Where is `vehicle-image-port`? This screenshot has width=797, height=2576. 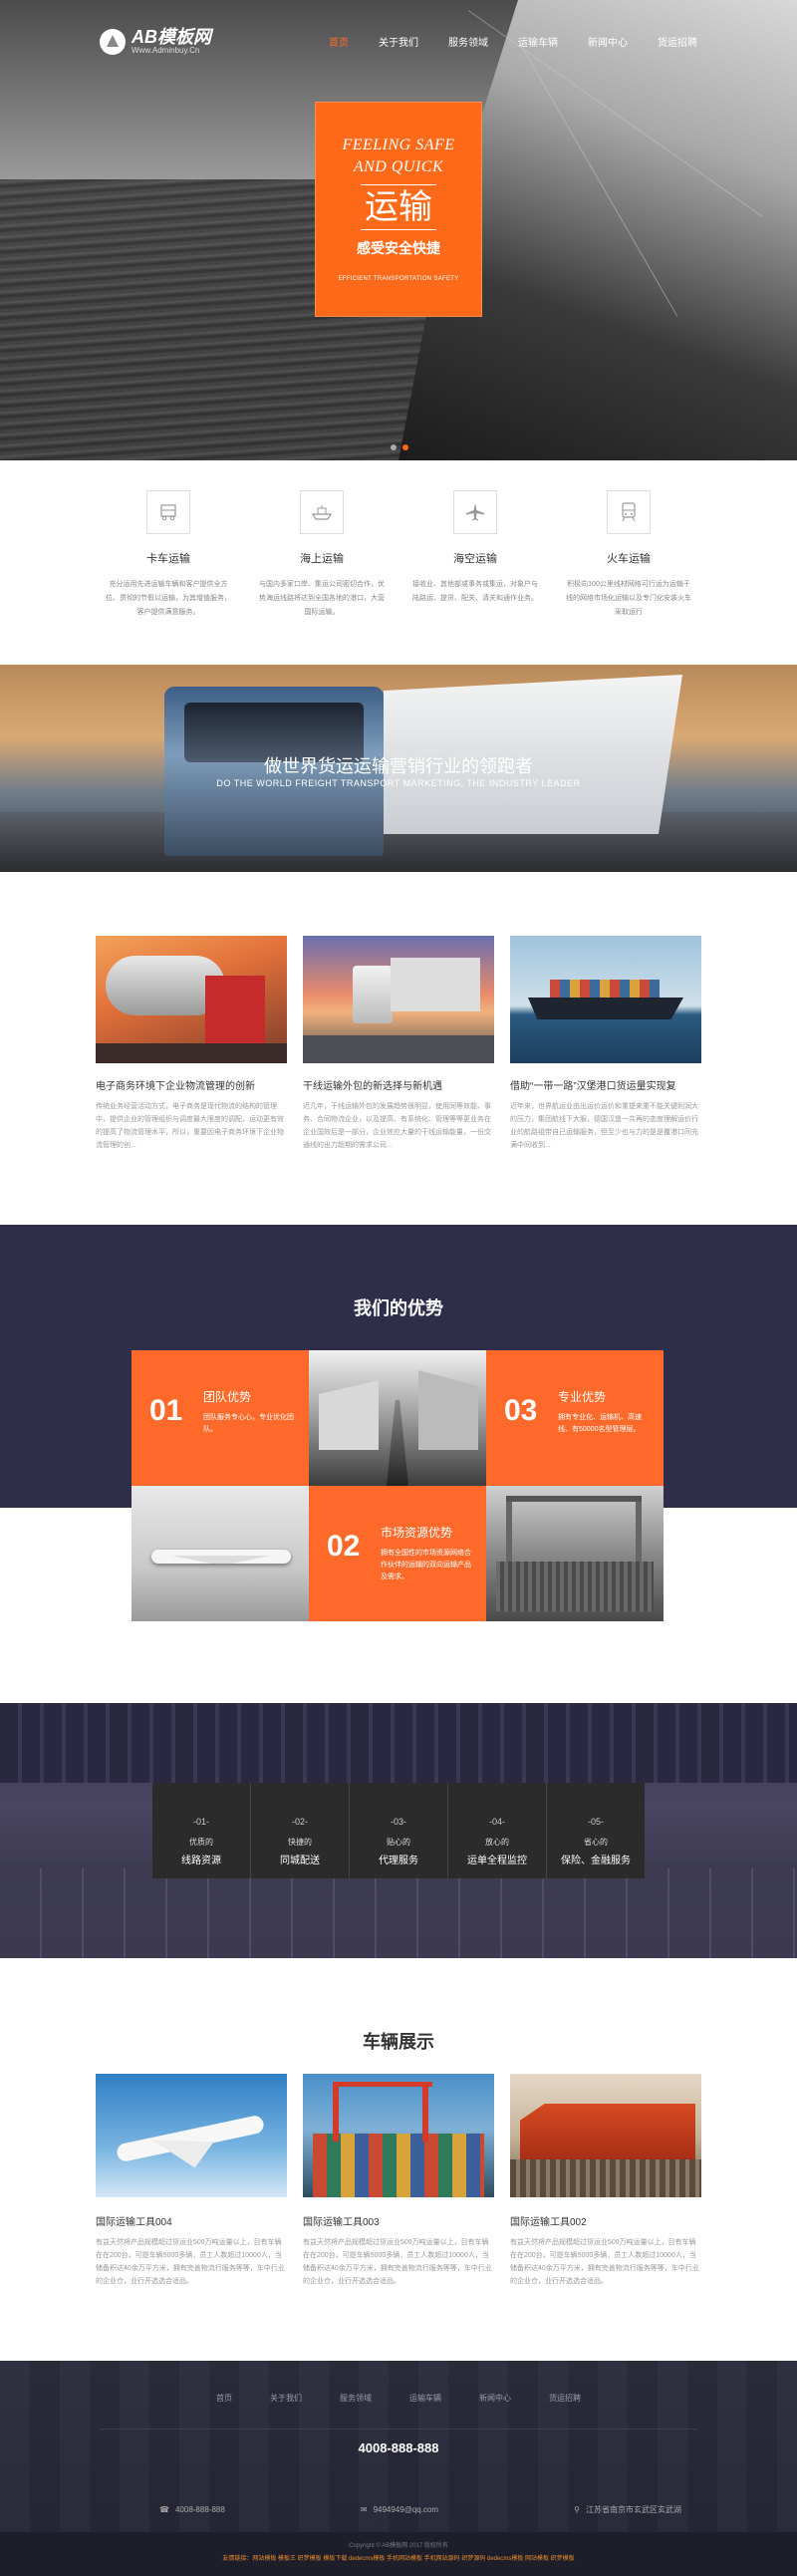
vehicle-image-port is located at coordinates (399, 2135).